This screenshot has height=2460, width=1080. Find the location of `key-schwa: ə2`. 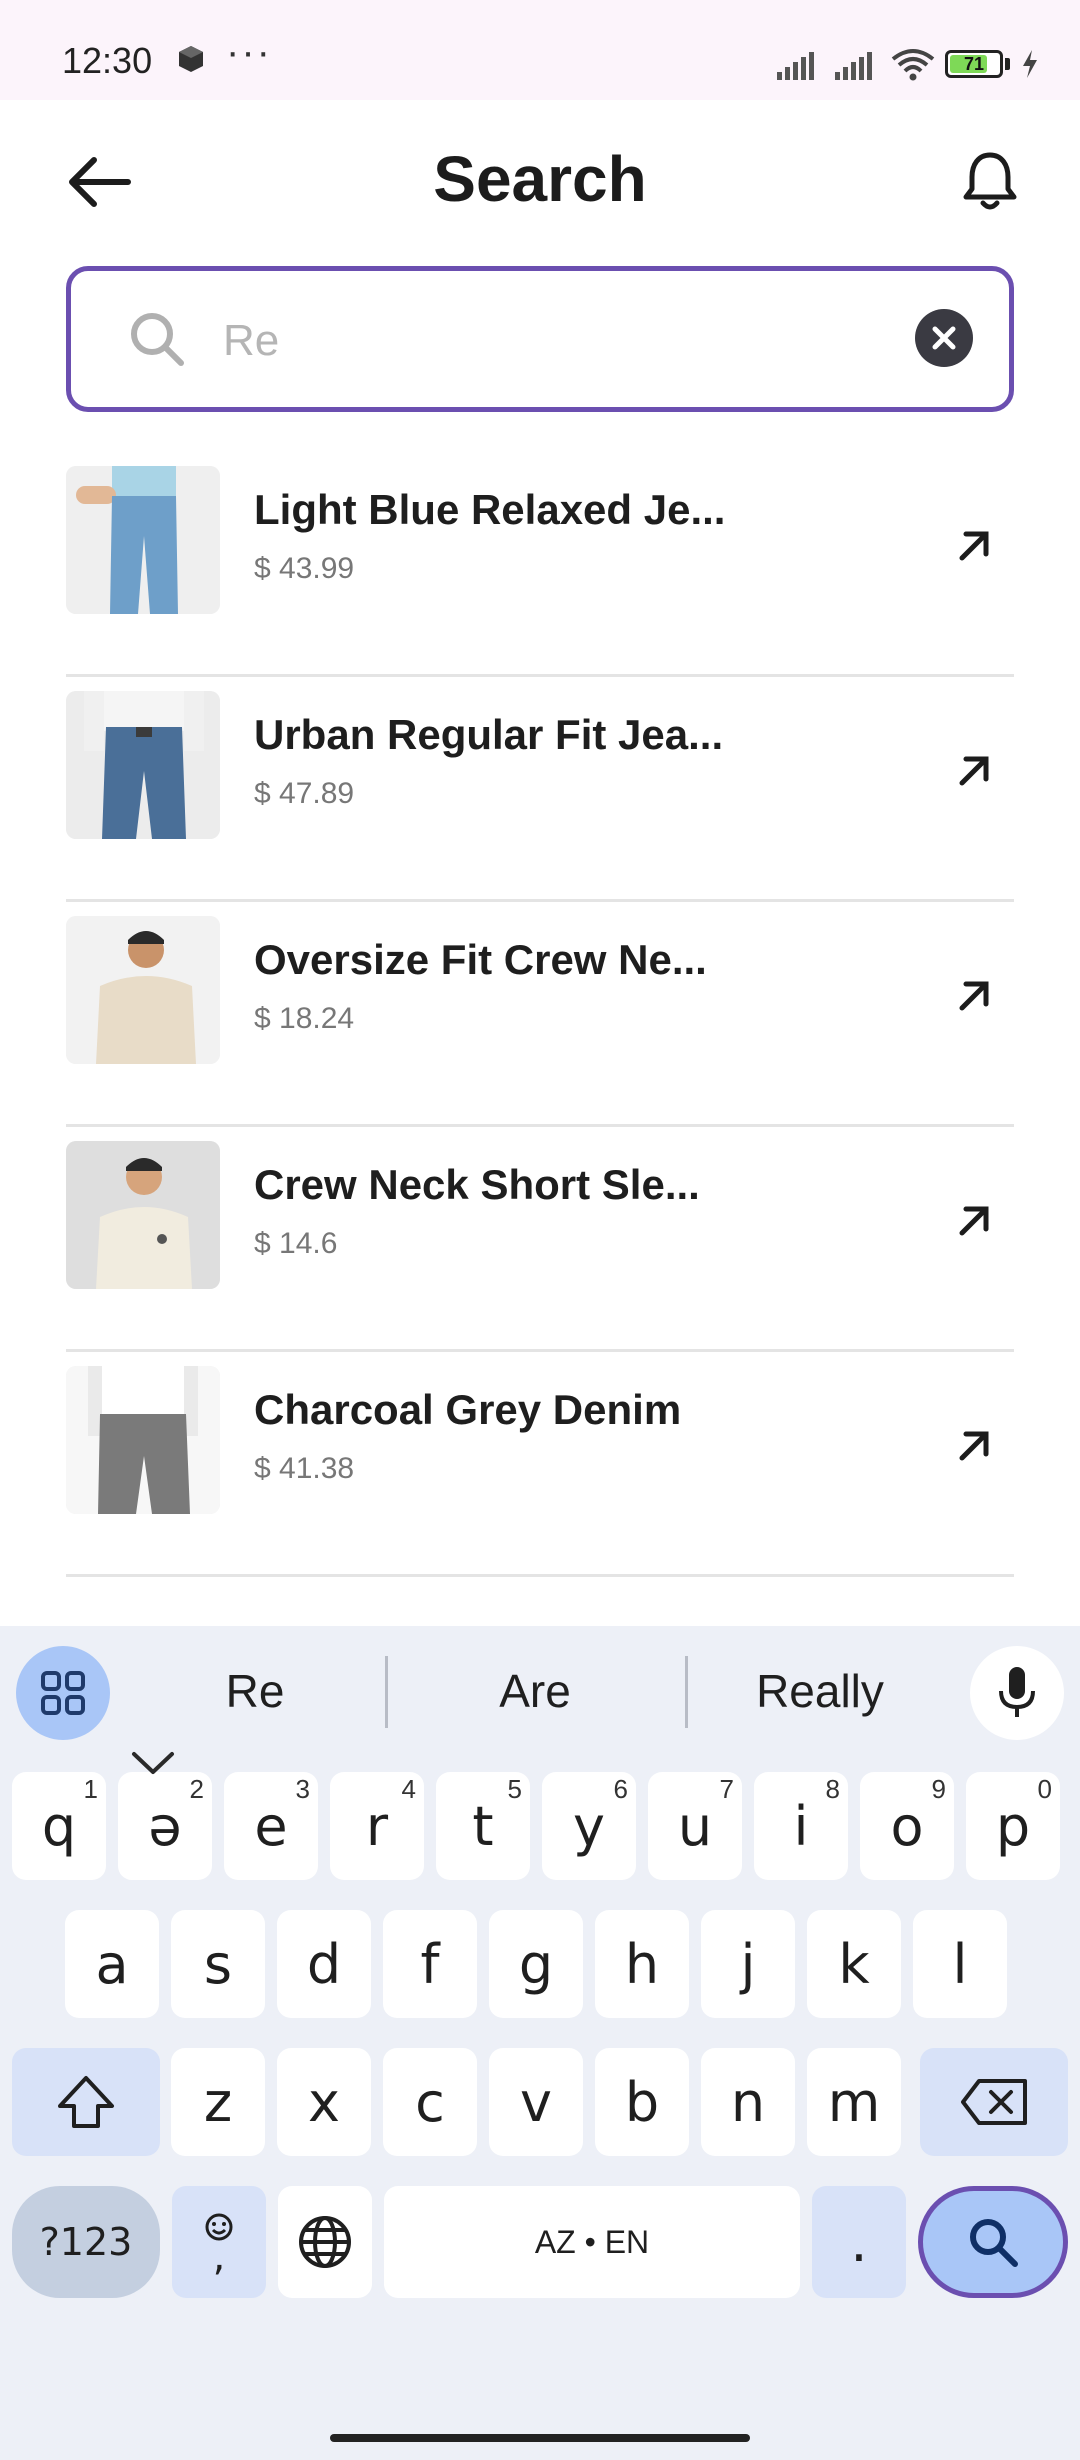

key-schwa: ə2 is located at coordinates (165, 1826).